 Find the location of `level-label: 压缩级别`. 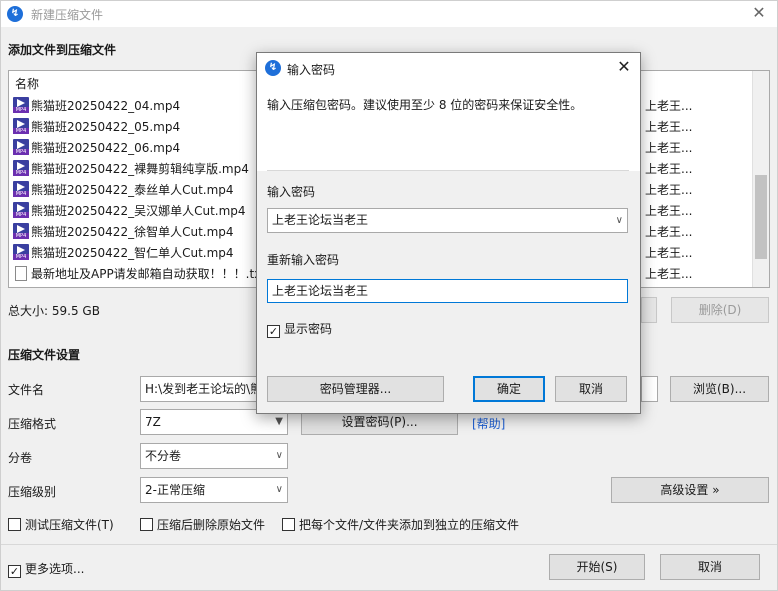

level-label: 压缩级别 is located at coordinates (32, 492).